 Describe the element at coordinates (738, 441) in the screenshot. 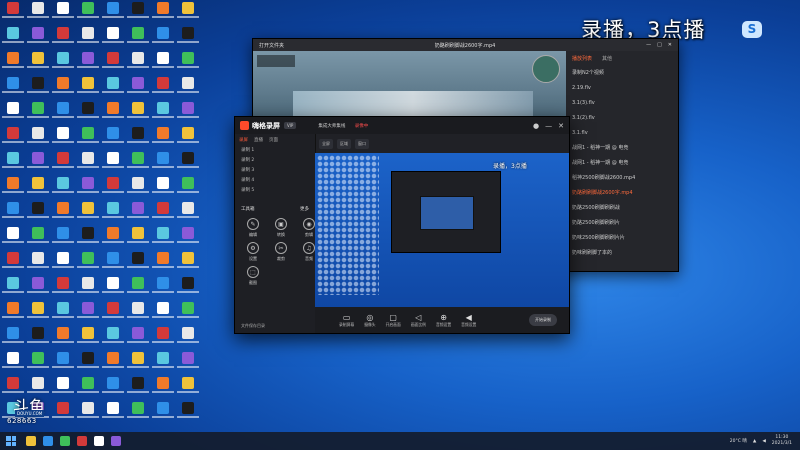

I see `weather-widget: 20°C 晴` at that location.